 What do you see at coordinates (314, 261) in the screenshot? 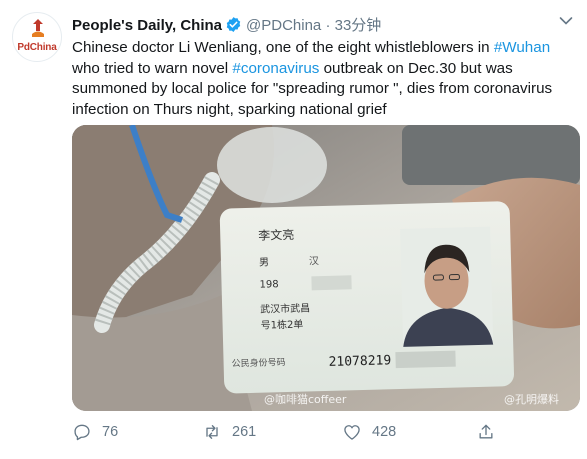
I see `id-ethnicity: 汉` at bounding box center [314, 261].